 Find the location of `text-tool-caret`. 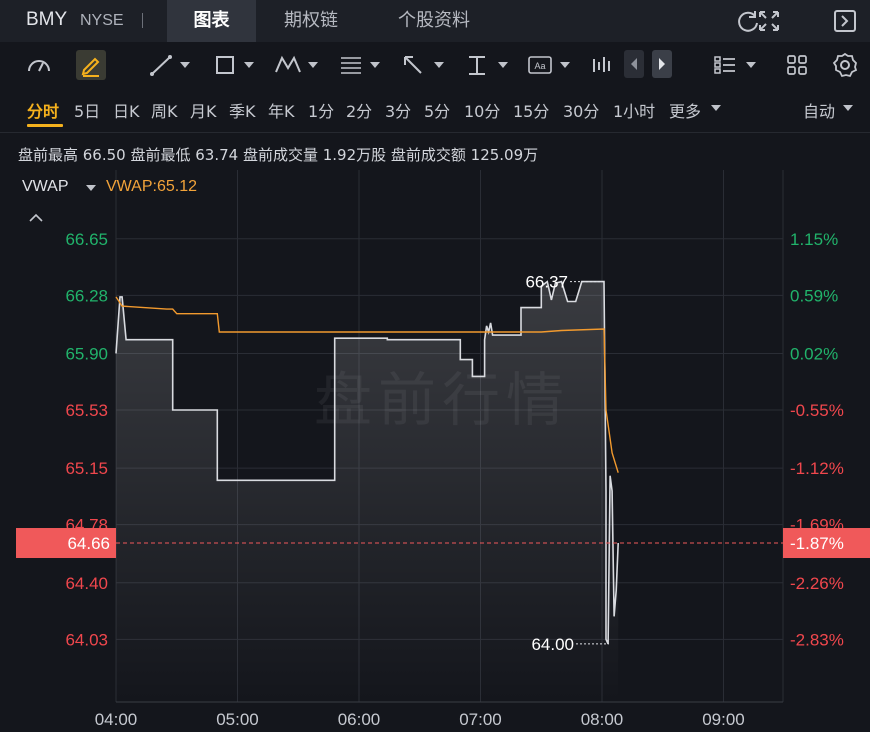

text-tool-caret is located at coordinates (565, 65).